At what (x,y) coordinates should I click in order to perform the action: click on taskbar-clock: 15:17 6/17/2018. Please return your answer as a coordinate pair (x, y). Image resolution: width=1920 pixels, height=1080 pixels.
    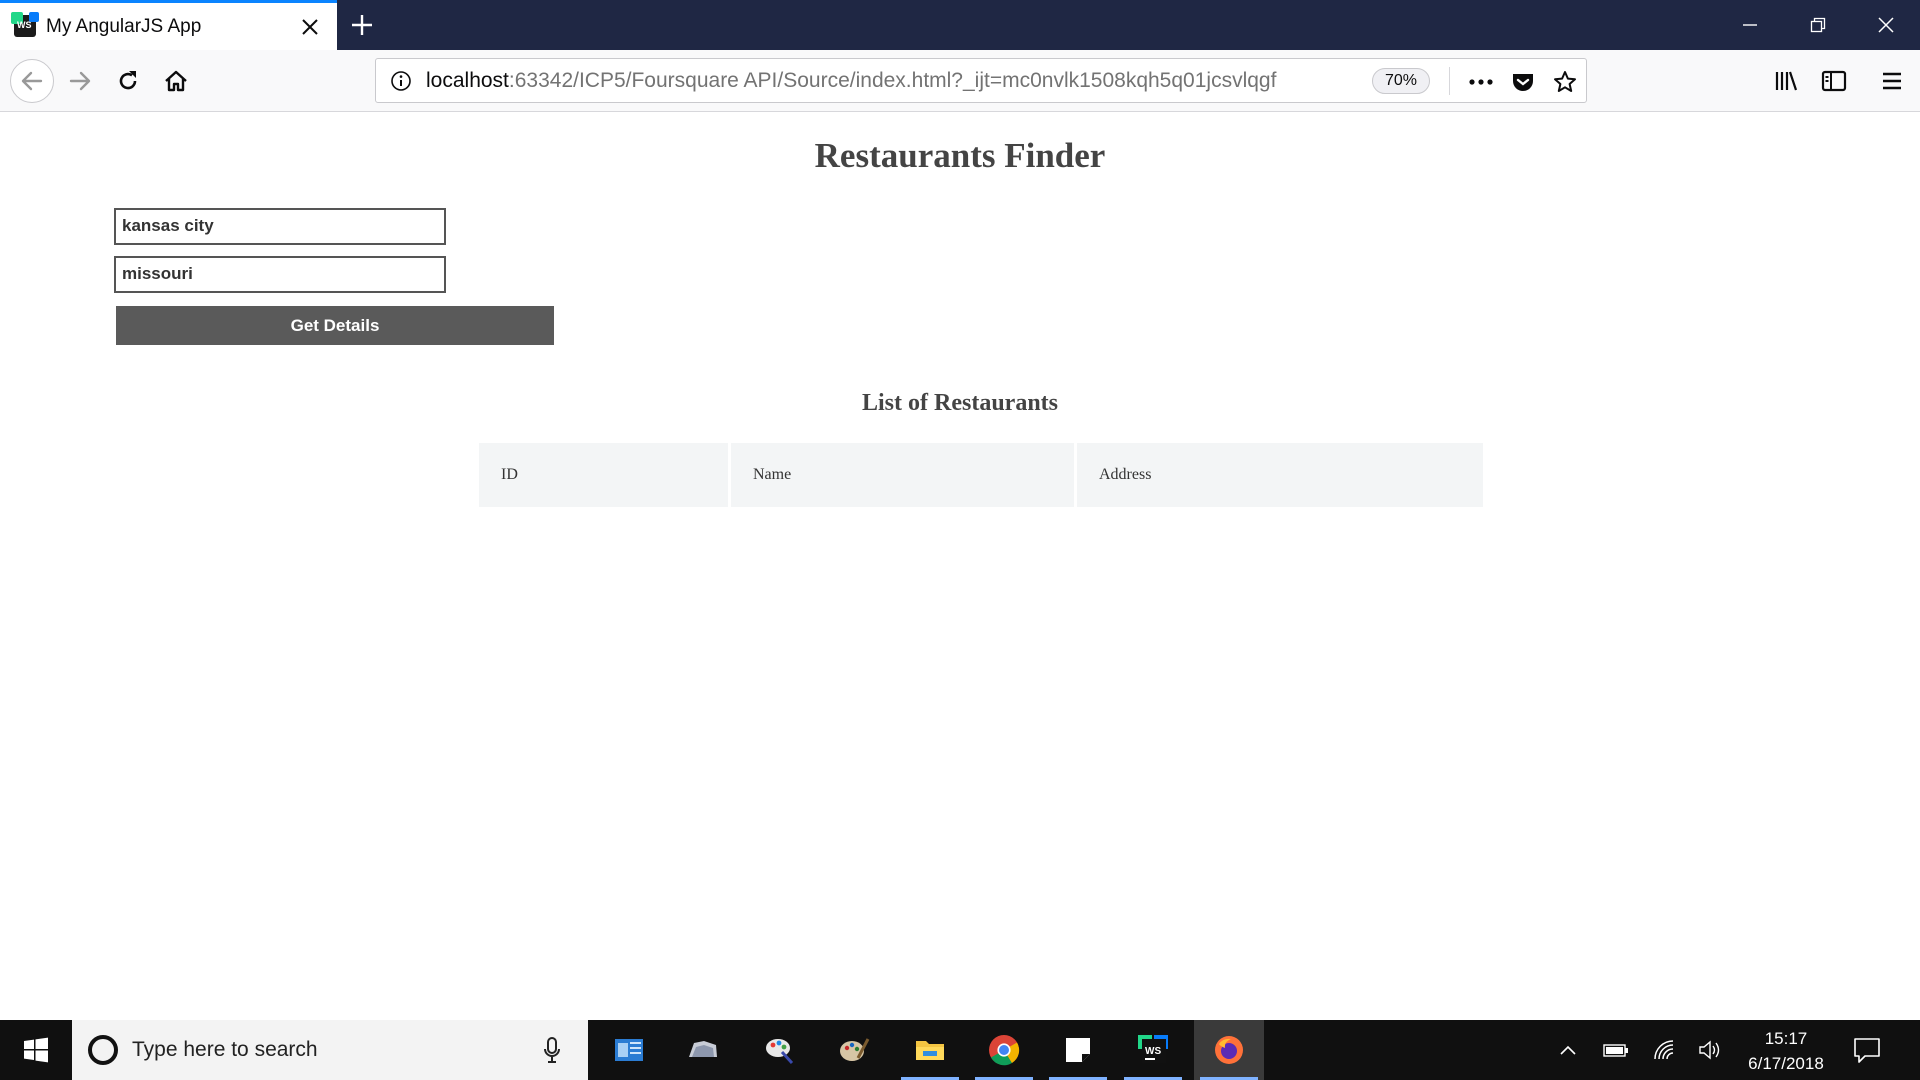
    Looking at the image, I should click on (1786, 1051).